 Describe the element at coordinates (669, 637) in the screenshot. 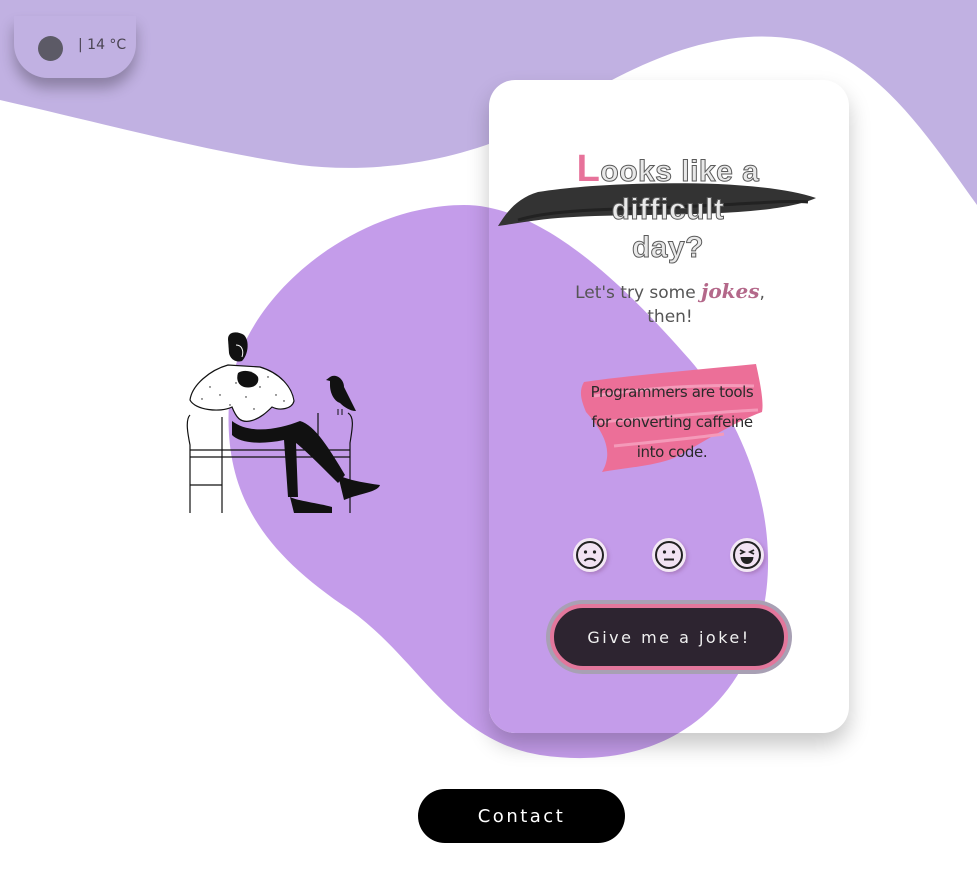

I see `give-joke-button: Give me a joke!` at that location.